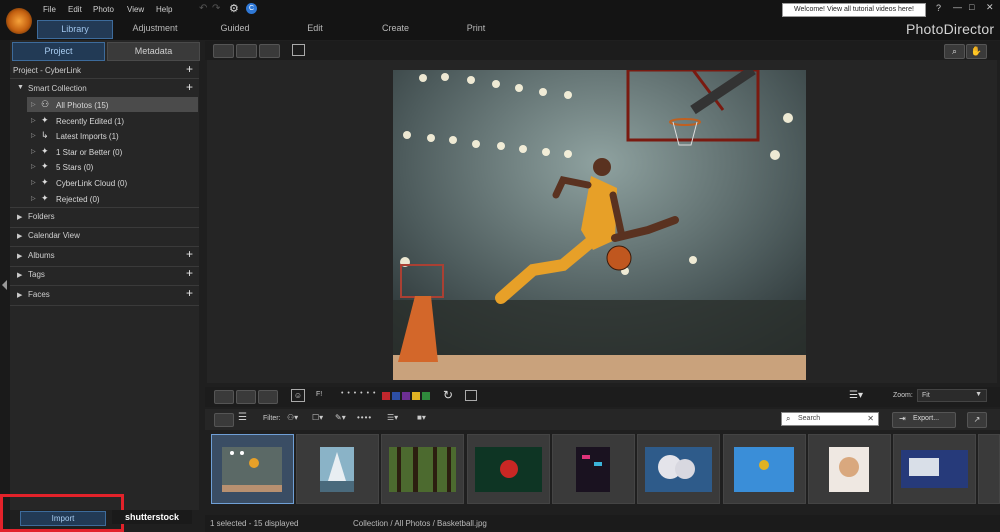  What do you see at coordinates (242, 417) in the screenshot?
I see `list-view-icon: ☰` at bounding box center [242, 417].